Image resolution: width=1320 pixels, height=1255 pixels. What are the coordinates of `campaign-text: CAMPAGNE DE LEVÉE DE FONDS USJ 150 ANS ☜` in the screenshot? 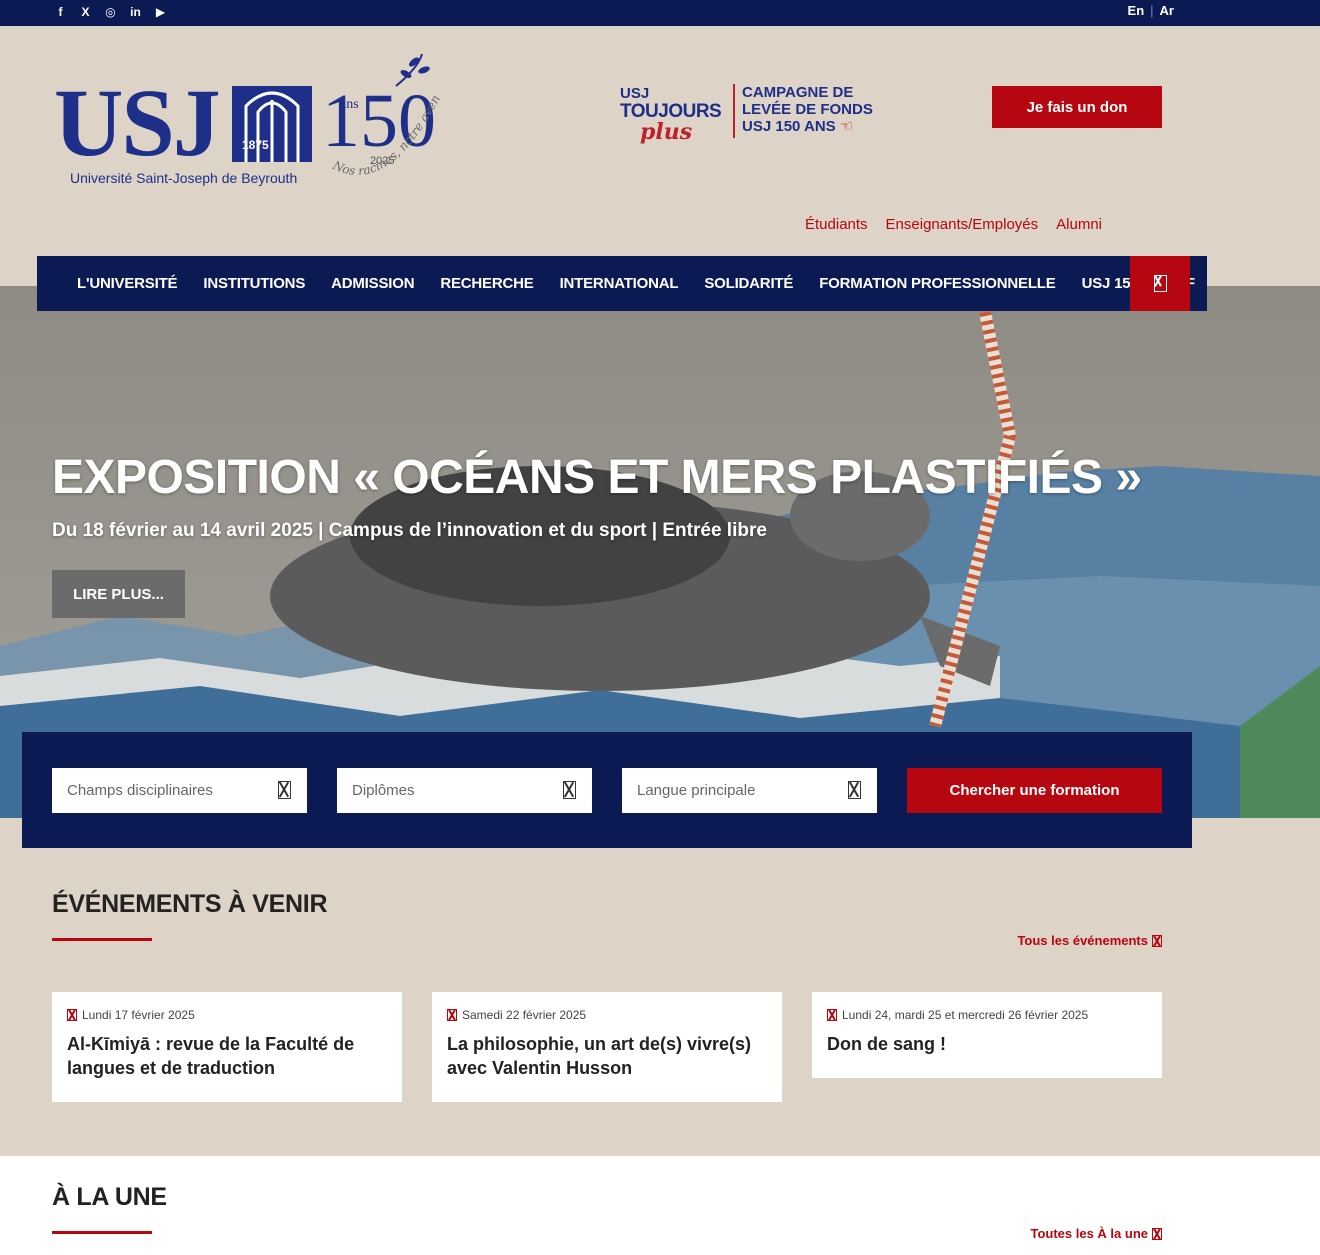 It's located at (807, 109).